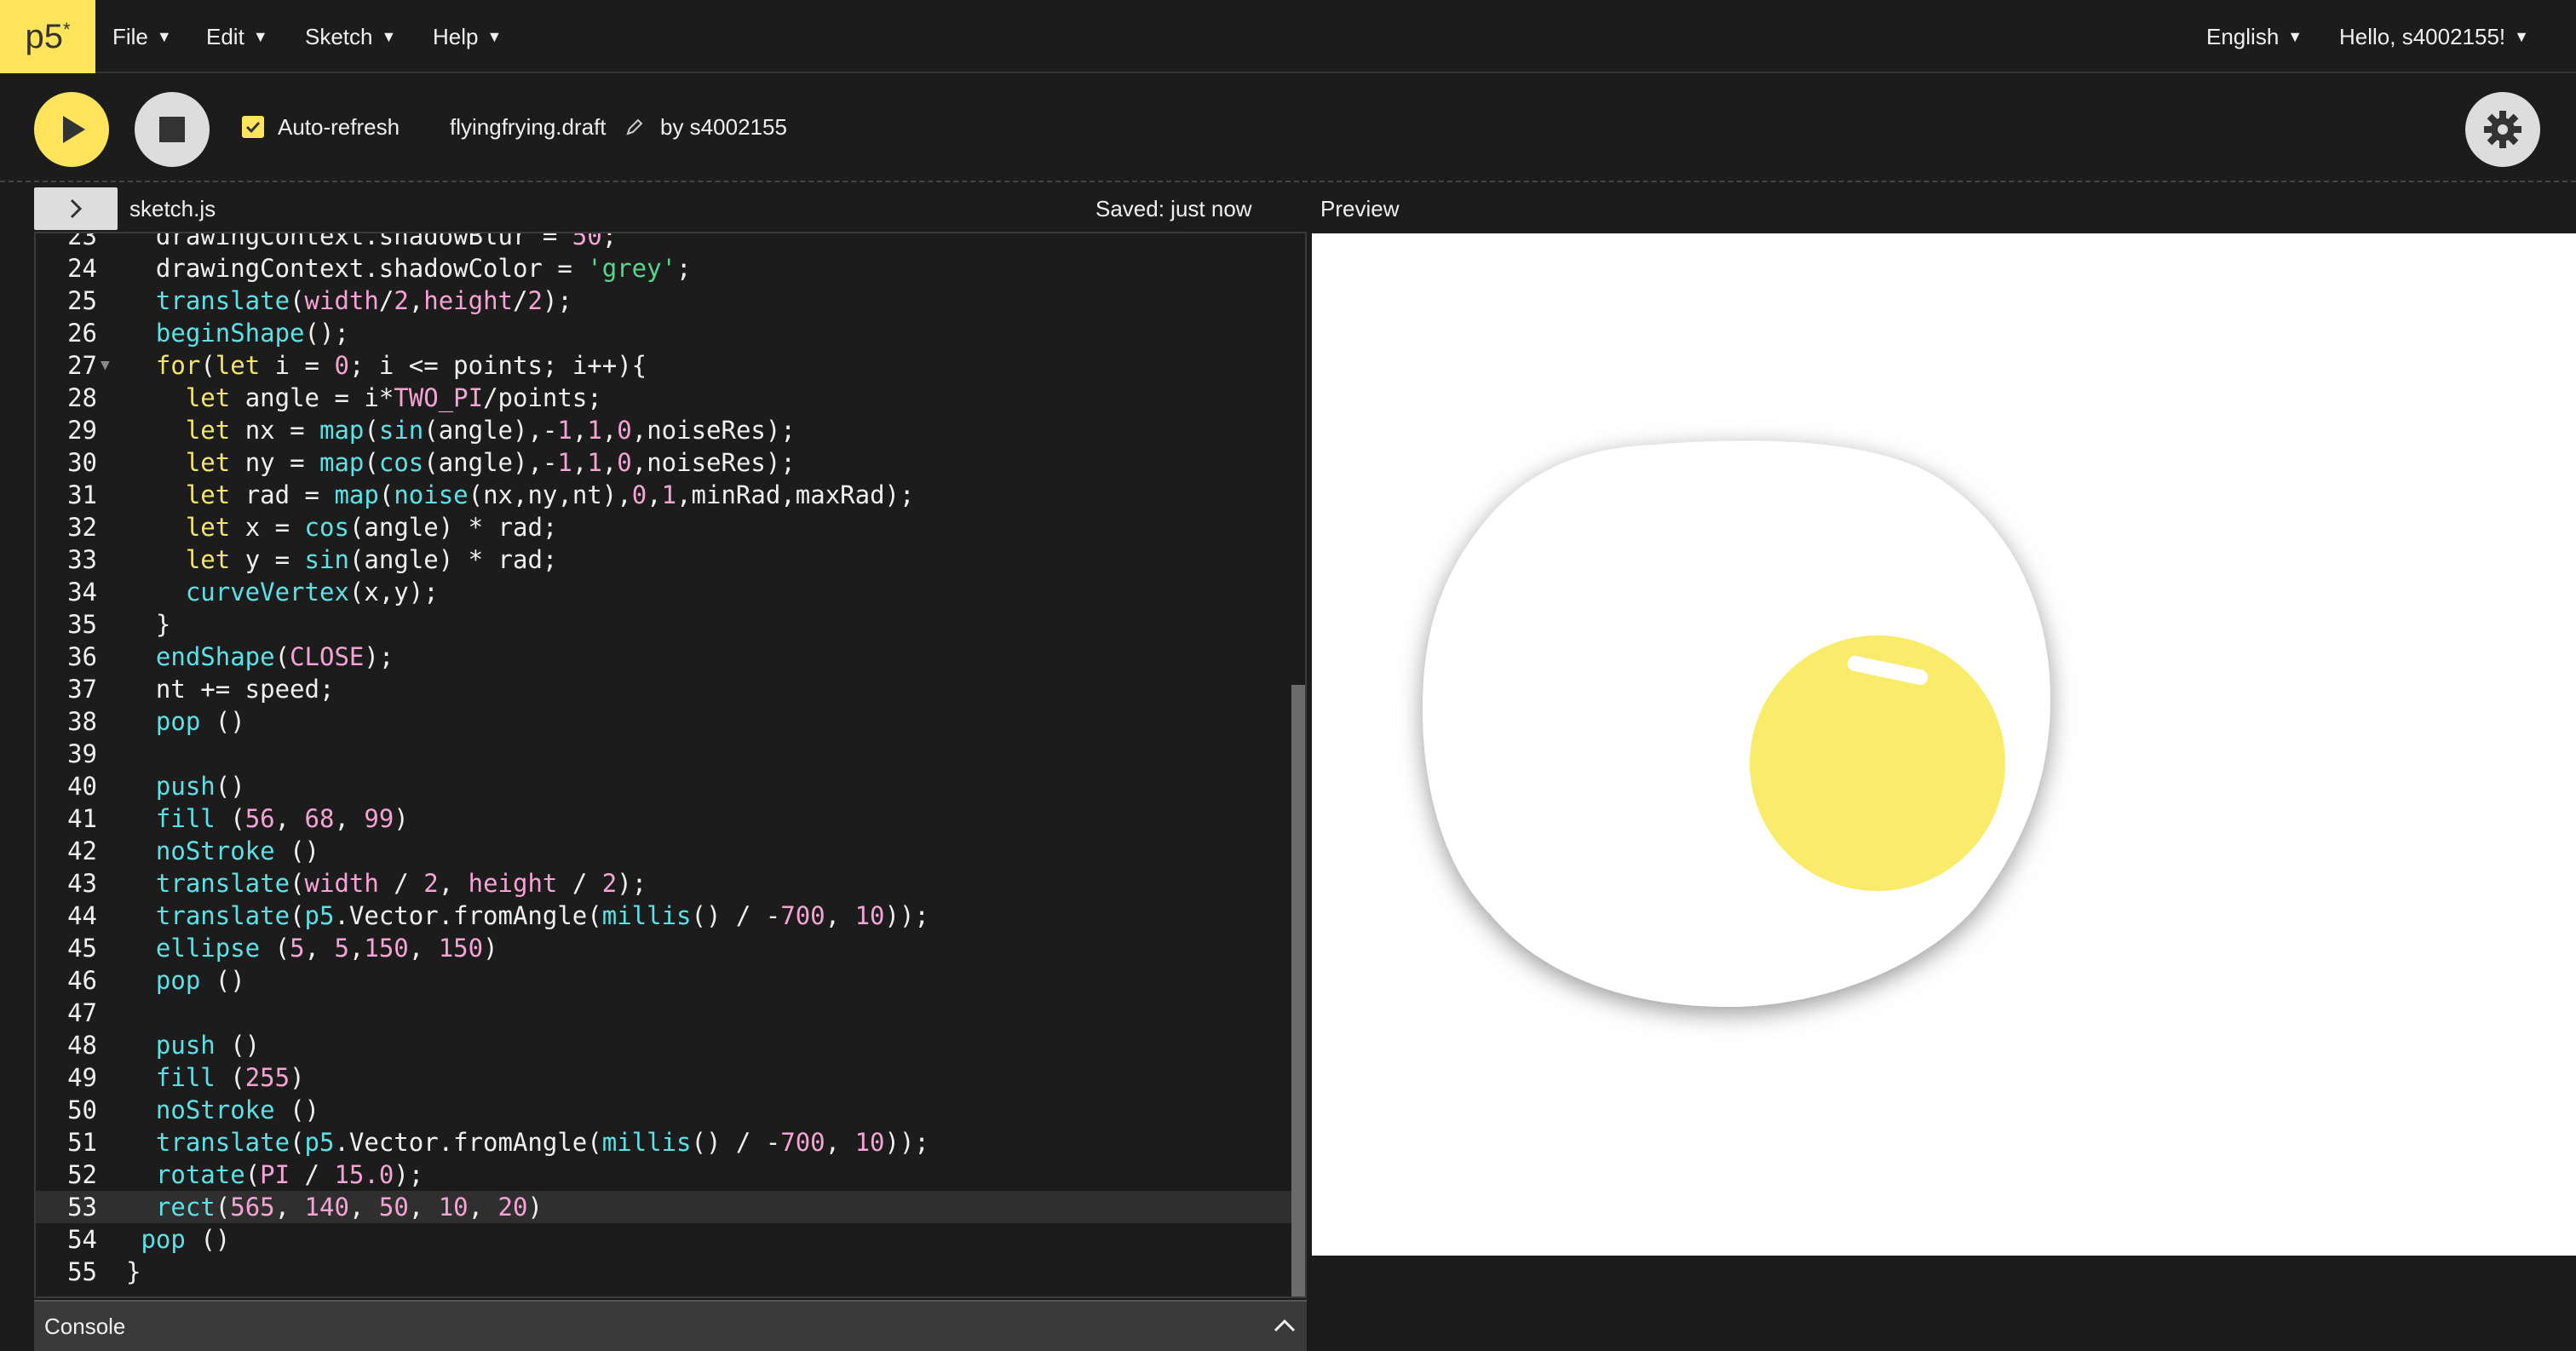  I want to click on preview-label: Preview, so click(1360, 208).